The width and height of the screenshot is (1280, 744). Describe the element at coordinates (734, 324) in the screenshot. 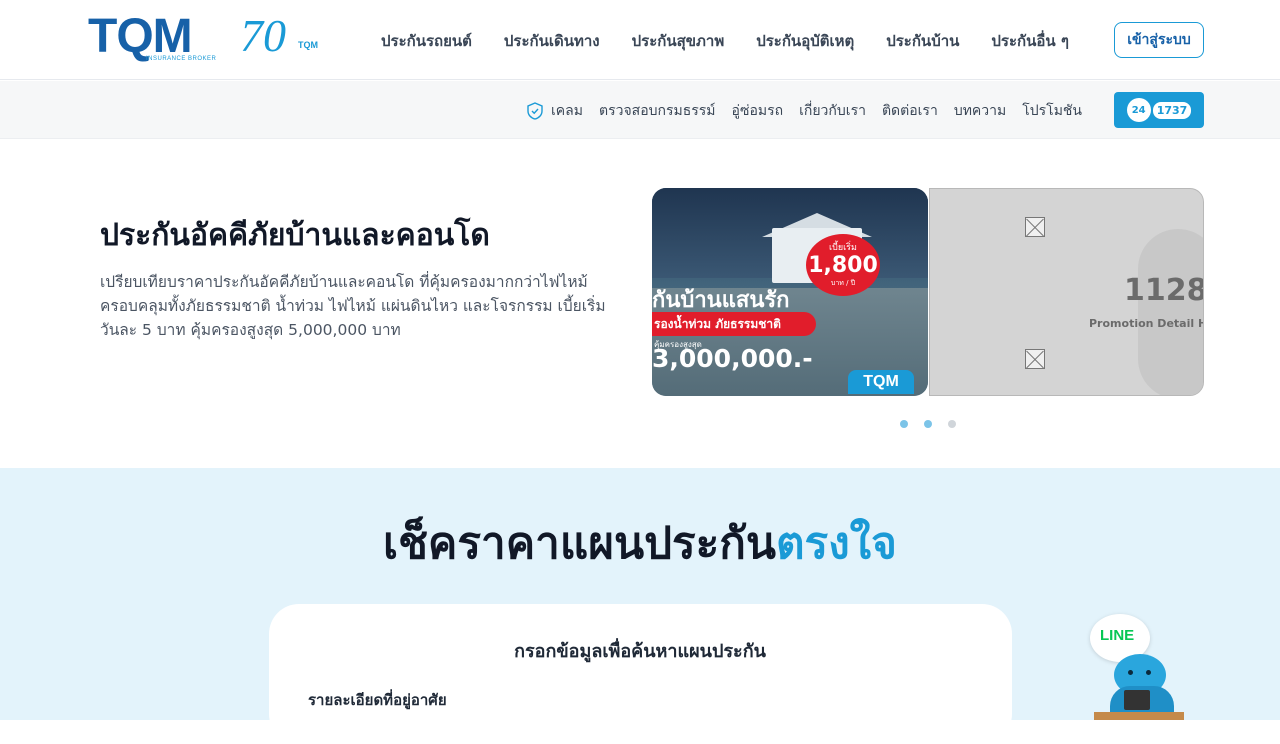

I see `slide-coverage-bar: รองน้ำท่วม ภัยธรรมชาติ` at that location.